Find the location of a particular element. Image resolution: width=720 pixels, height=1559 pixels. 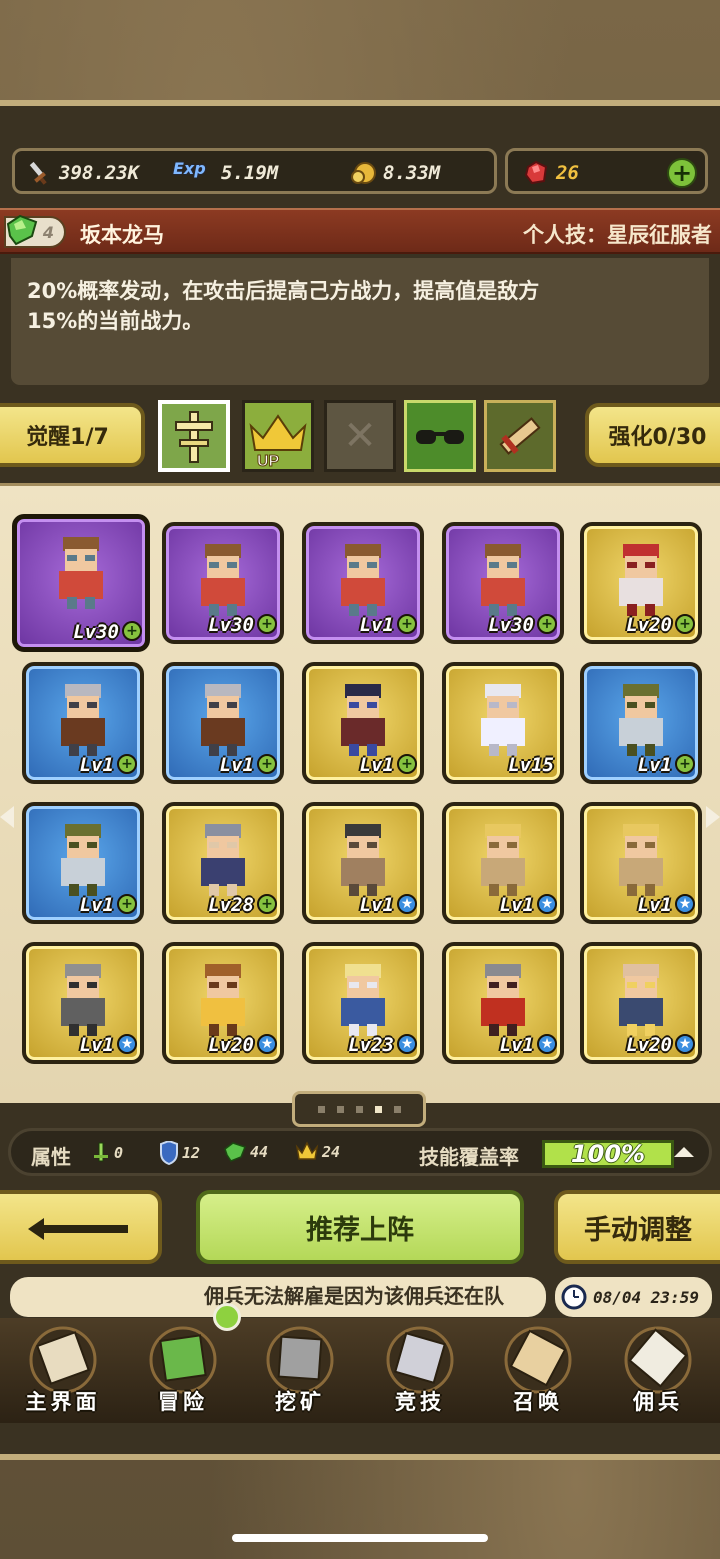

nav-item: 佣兵 is located at coordinates (658, 1370).